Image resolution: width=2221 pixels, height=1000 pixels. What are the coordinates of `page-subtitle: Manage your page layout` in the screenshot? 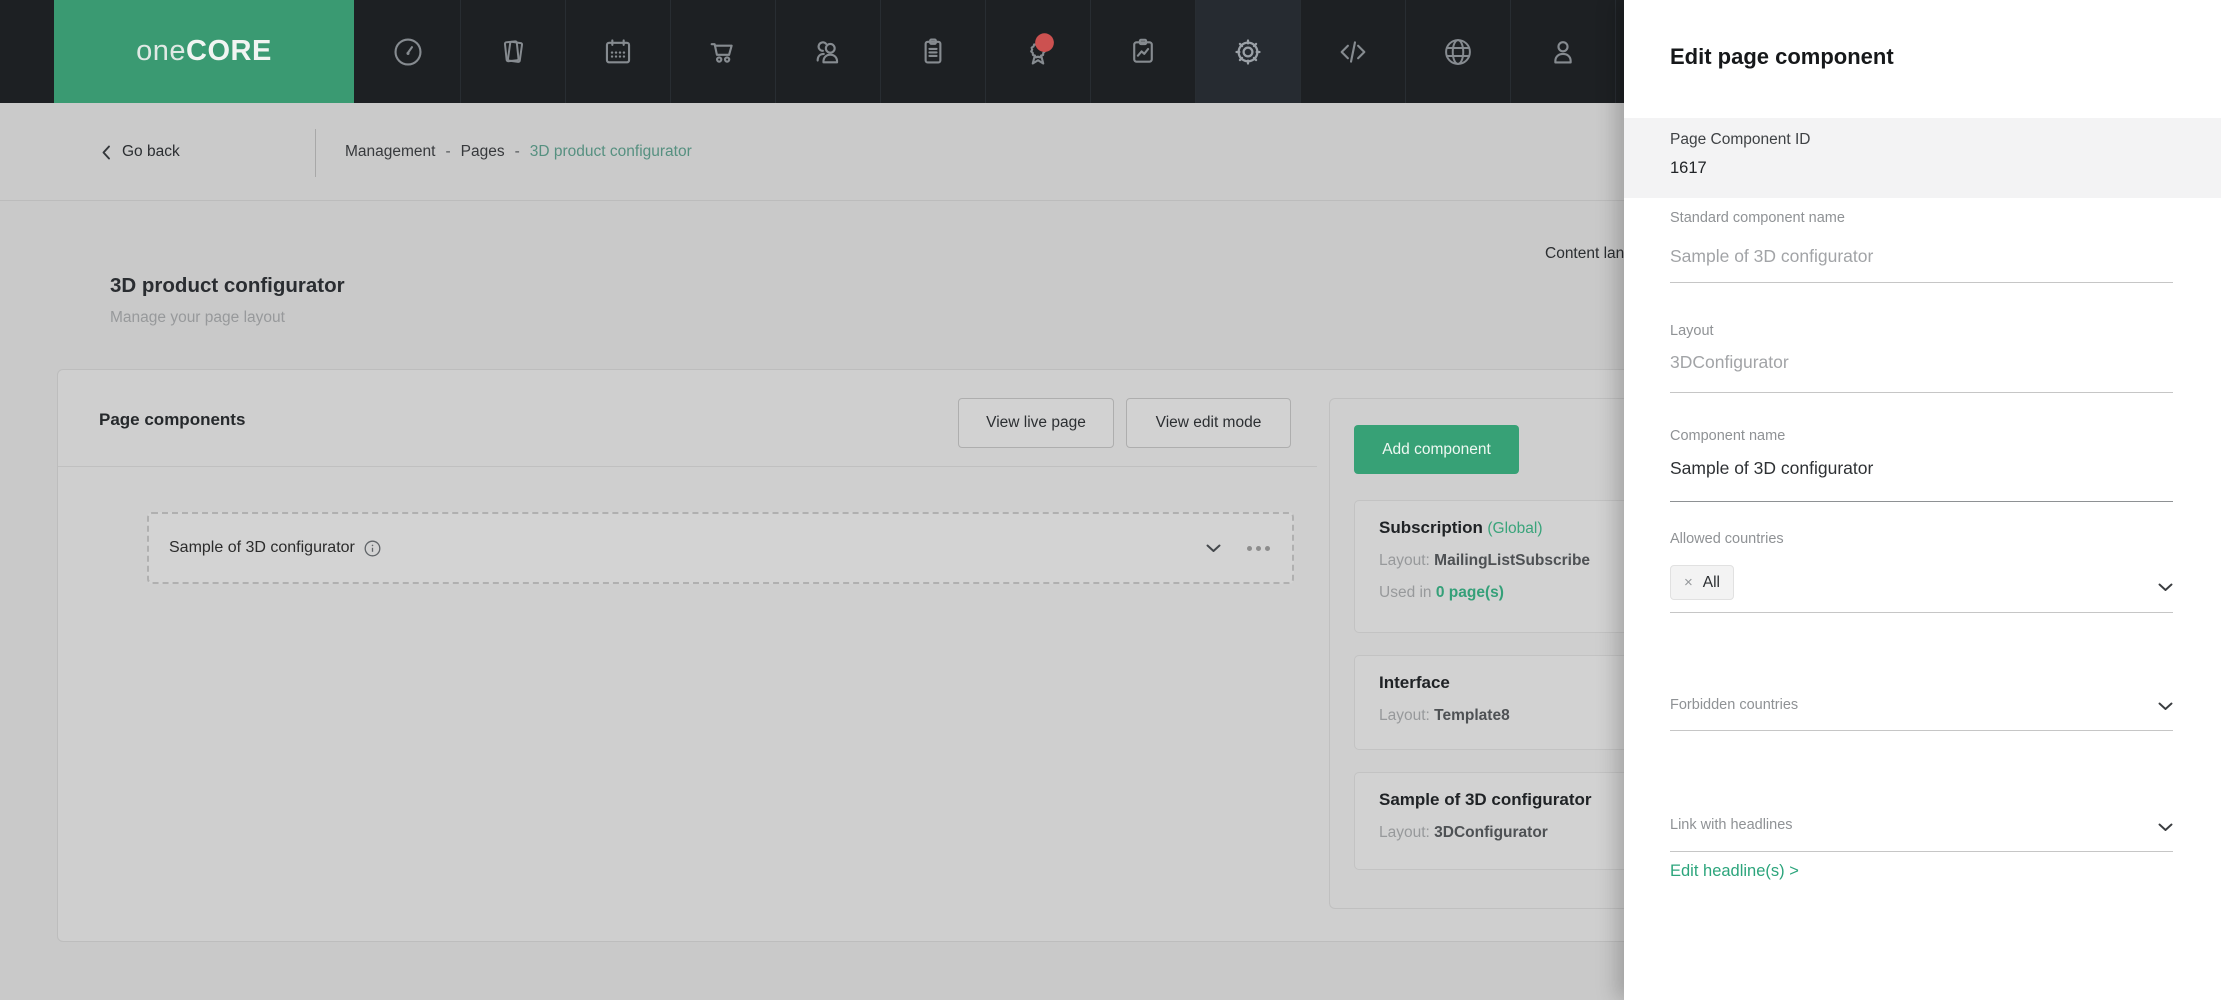 It's located at (197, 317).